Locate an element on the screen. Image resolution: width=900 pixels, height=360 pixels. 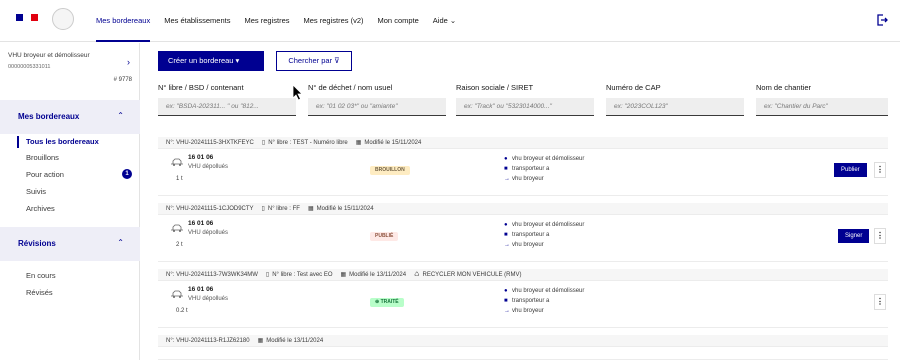
status-badge: PUBLIÉ is located at coordinates (384, 236).